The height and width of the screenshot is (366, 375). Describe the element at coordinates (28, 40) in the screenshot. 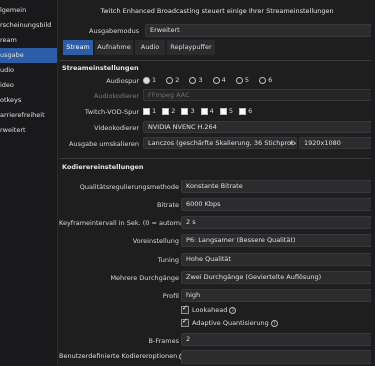

I see `sidebar-item-stream: ream` at that location.